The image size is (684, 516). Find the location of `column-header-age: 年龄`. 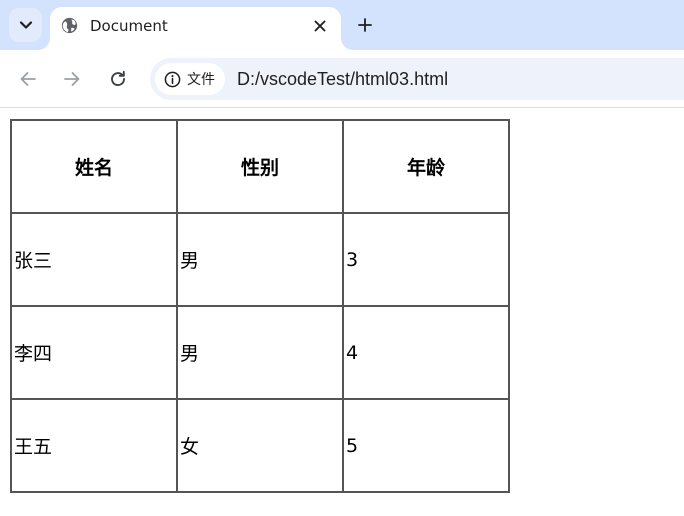

column-header-age: 年龄 is located at coordinates (426, 166).